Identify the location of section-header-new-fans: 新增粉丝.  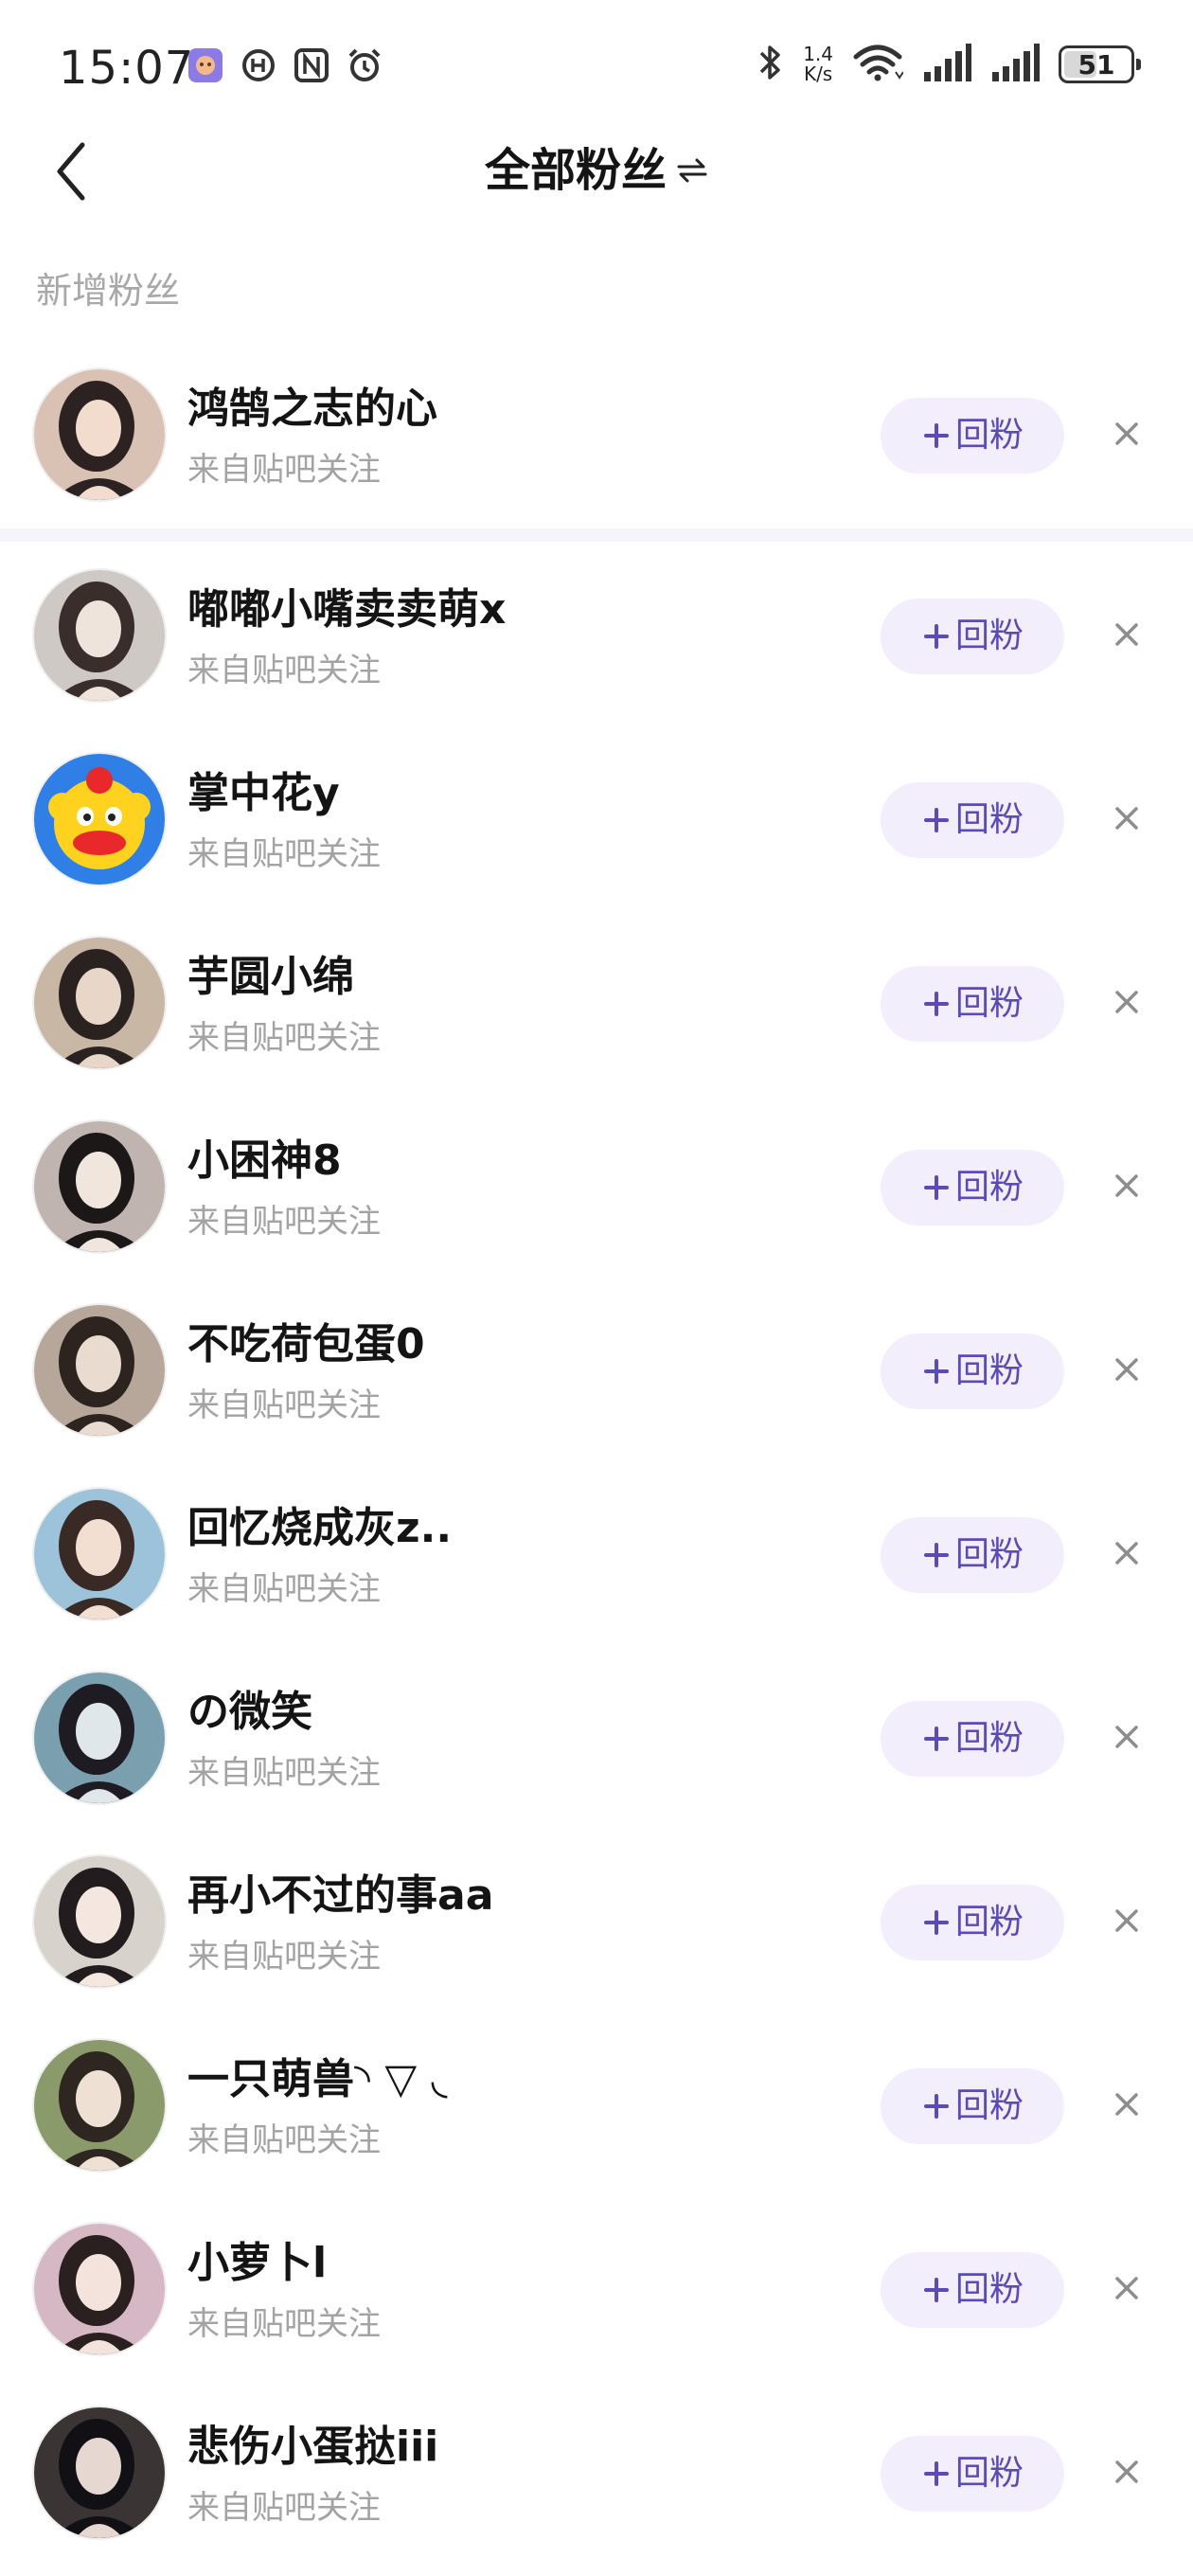
(108, 291).